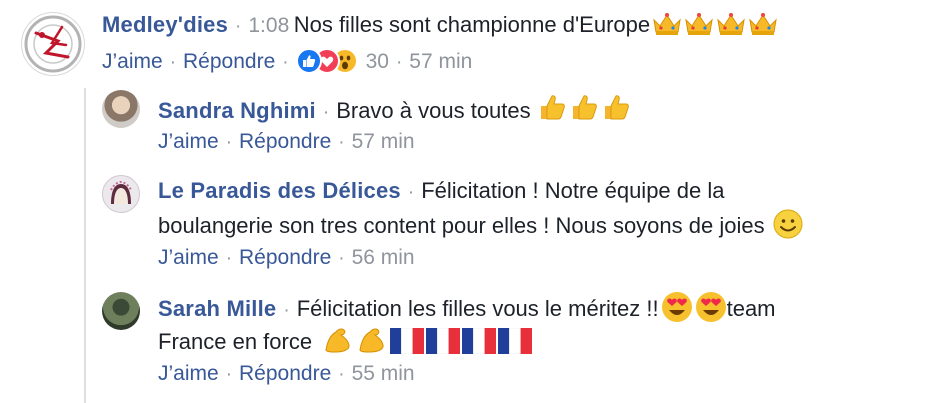  I want to click on comment-text: Félicitation ! Notre équipe de la, so click(573, 190).